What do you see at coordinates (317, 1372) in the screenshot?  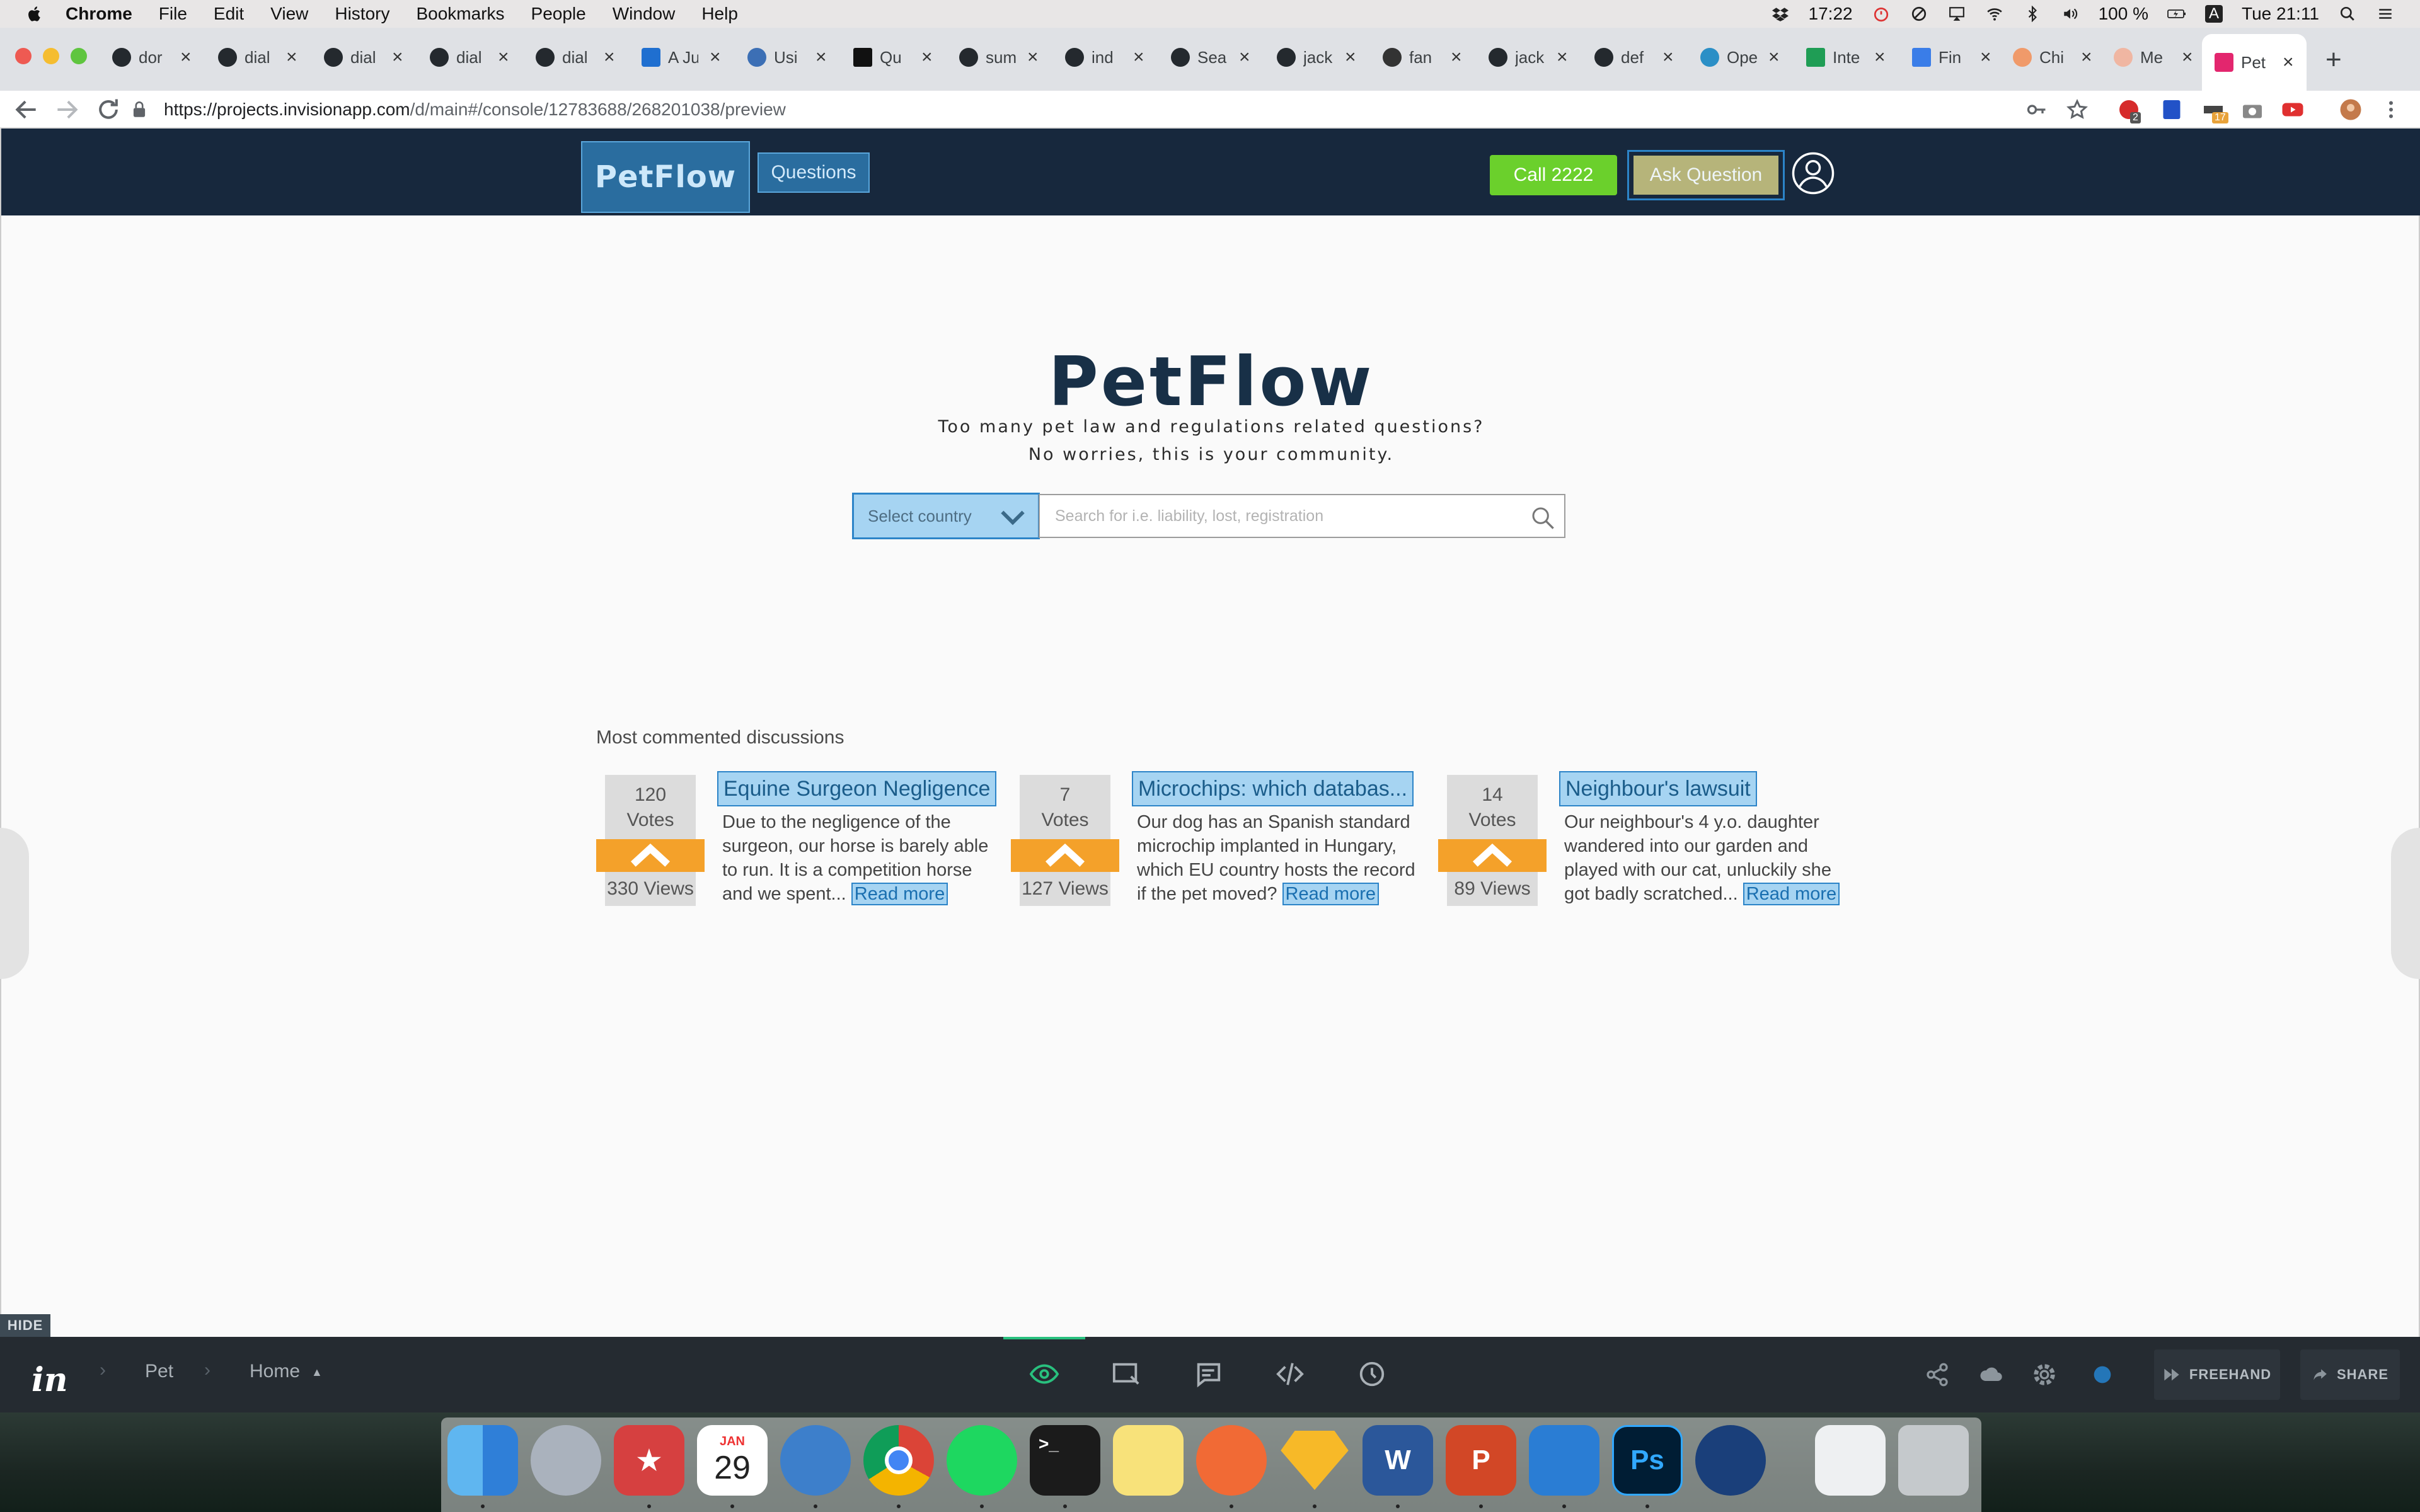 I see `caret-up-icon: ▲` at bounding box center [317, 1372].